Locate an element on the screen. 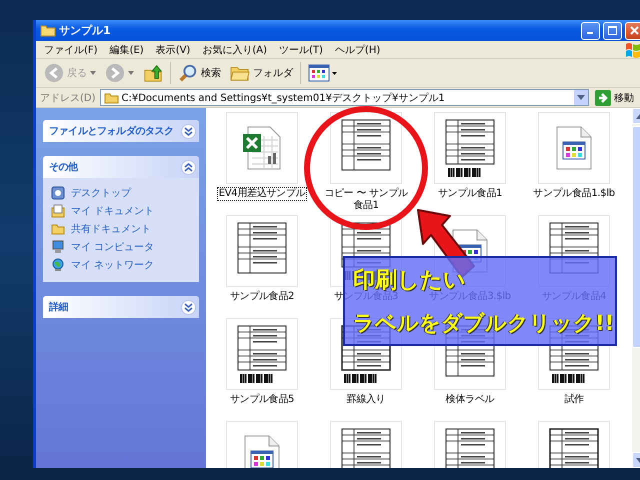 This screenshot has width=640, height=480. file-name: サンプル食品1 is located at coordinates (470, 194).